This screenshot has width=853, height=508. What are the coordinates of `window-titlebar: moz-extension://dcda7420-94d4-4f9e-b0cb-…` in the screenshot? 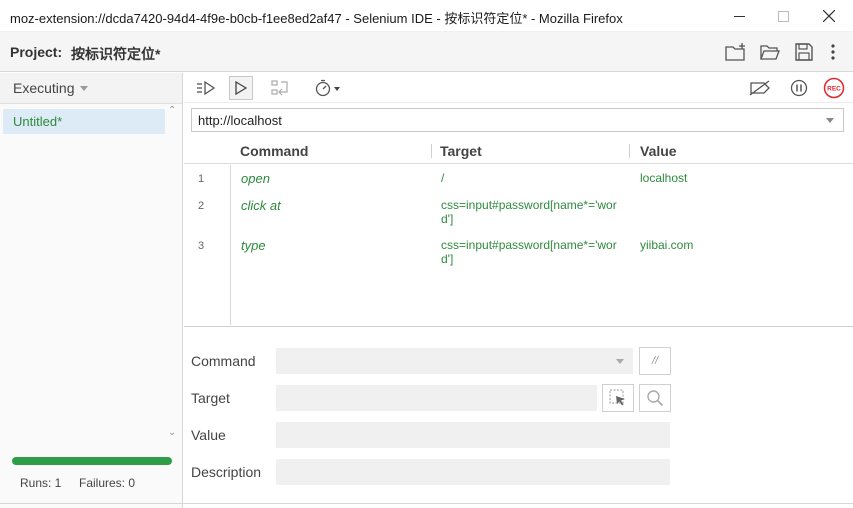 It's located at (426, 16).